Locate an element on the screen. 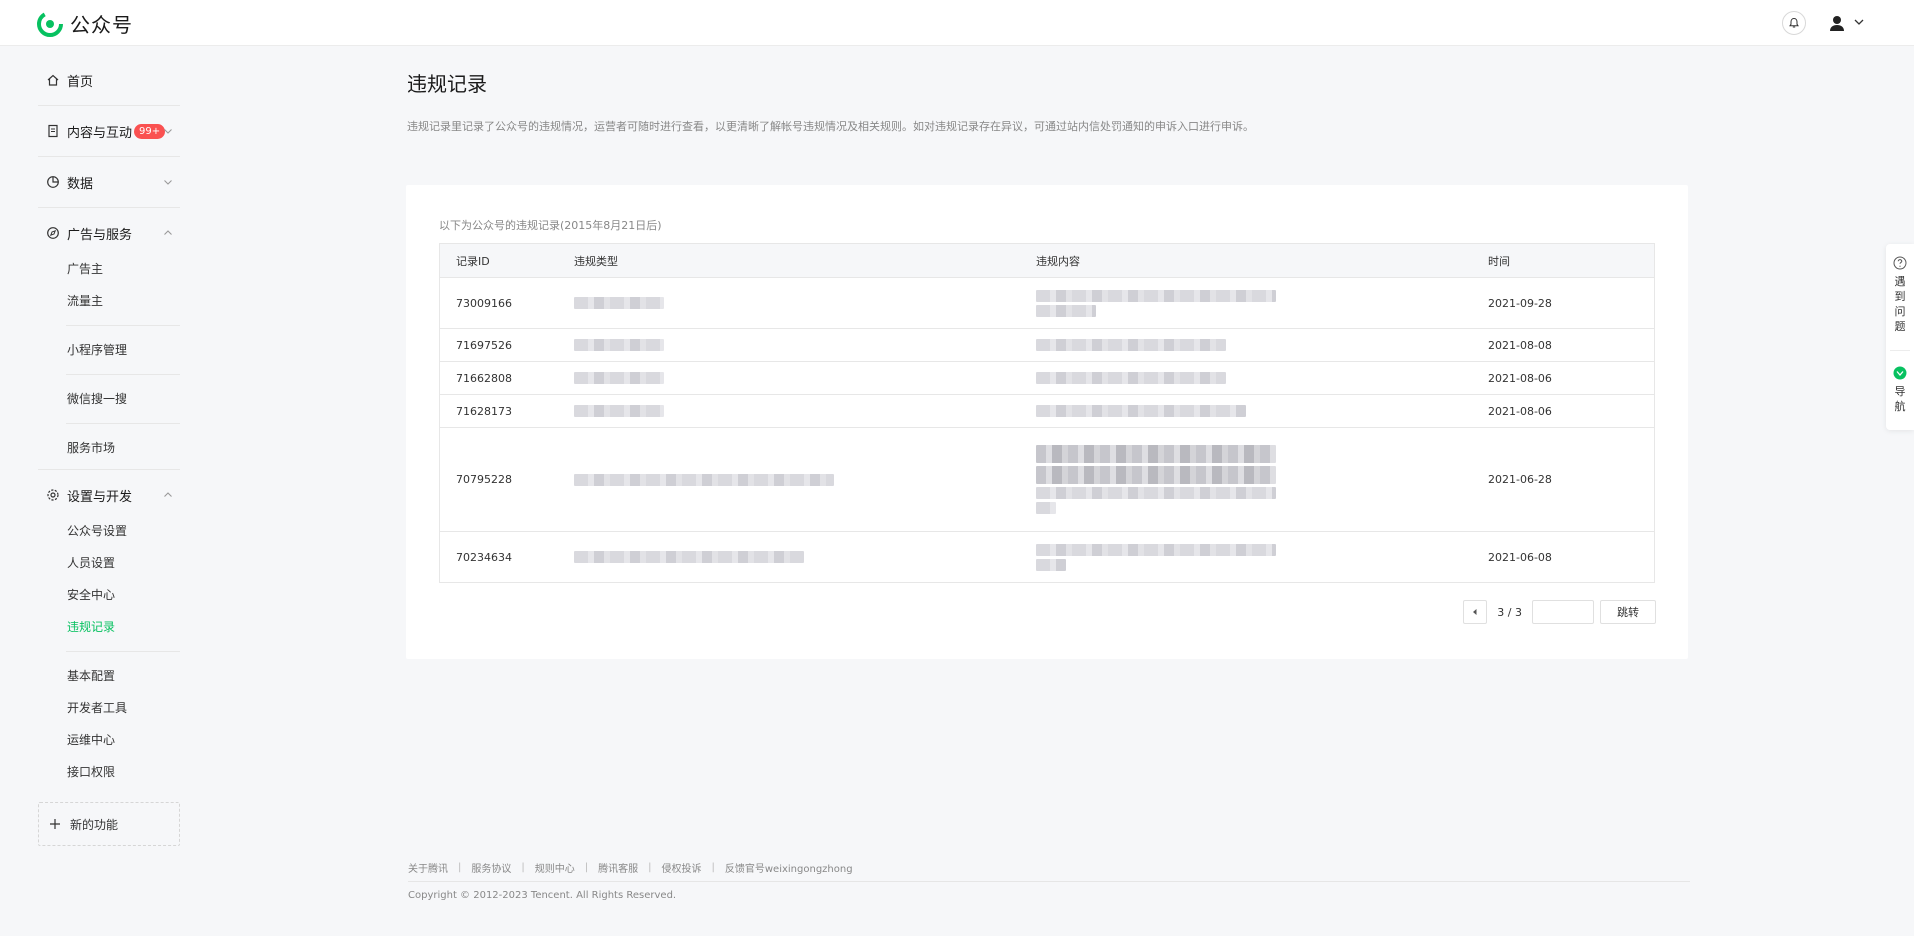 This screenshot has height=936, width=1914. new-feature-button: 新的功能 is located at coordinates (109, 824).